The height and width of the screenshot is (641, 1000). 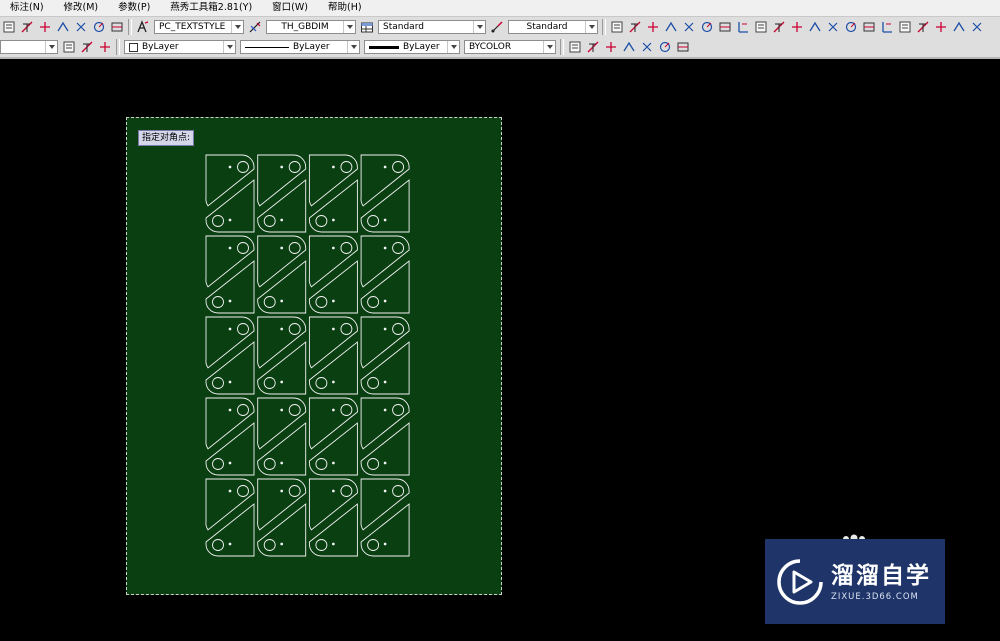 What do you see at coordinates (881, 575) in the screenshot?
I see `watermark-title: 溜溜自学` at bounding box center [881, 575].